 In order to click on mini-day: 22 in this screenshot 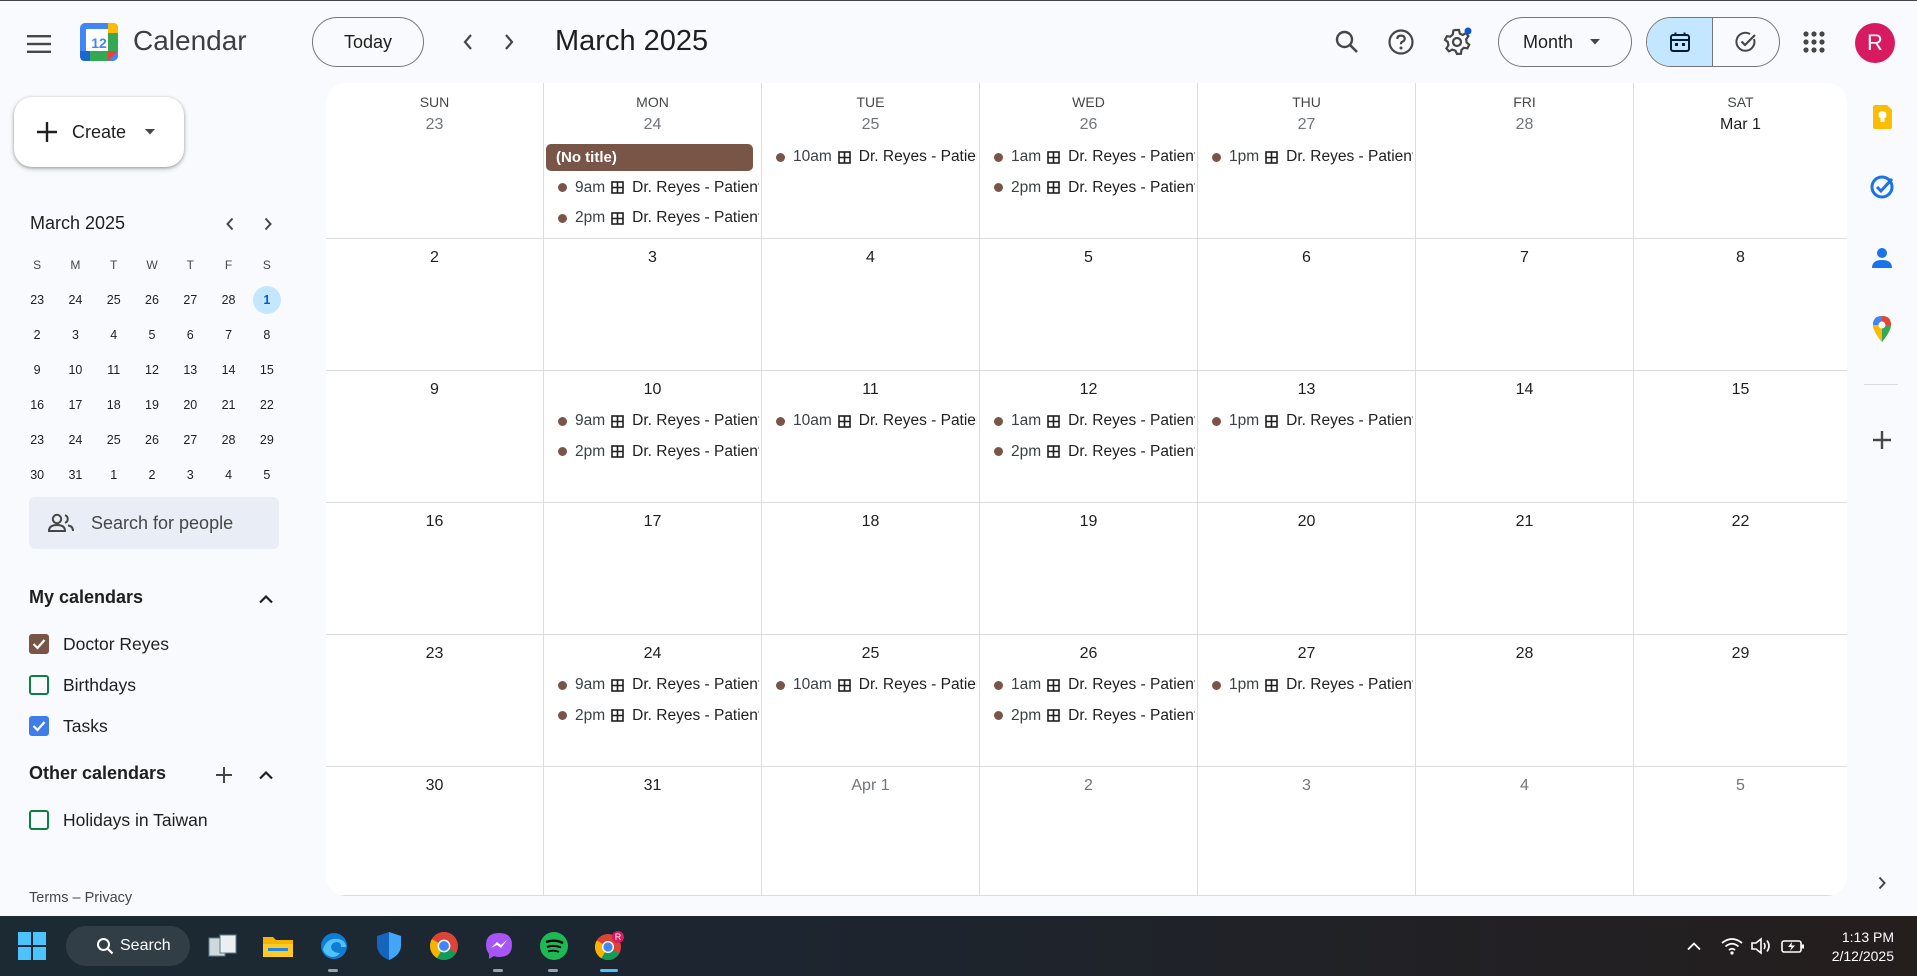, I will do `click(267, 405)`.